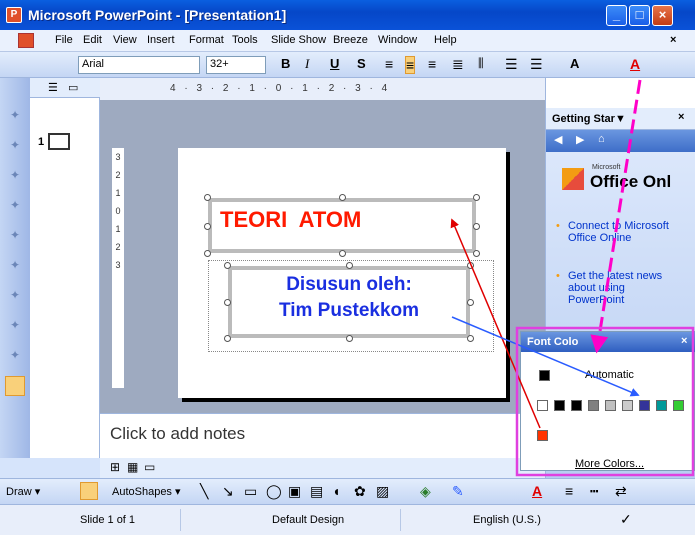  Describe the element at coordinates (481, 65) in the screenshot. I see `columns-icon: ⫼` at that location.